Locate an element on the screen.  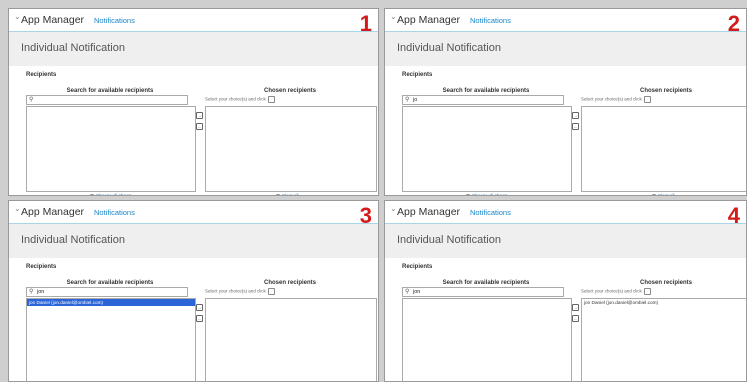
search-input-value: jo is located at coordinates (415, 100).